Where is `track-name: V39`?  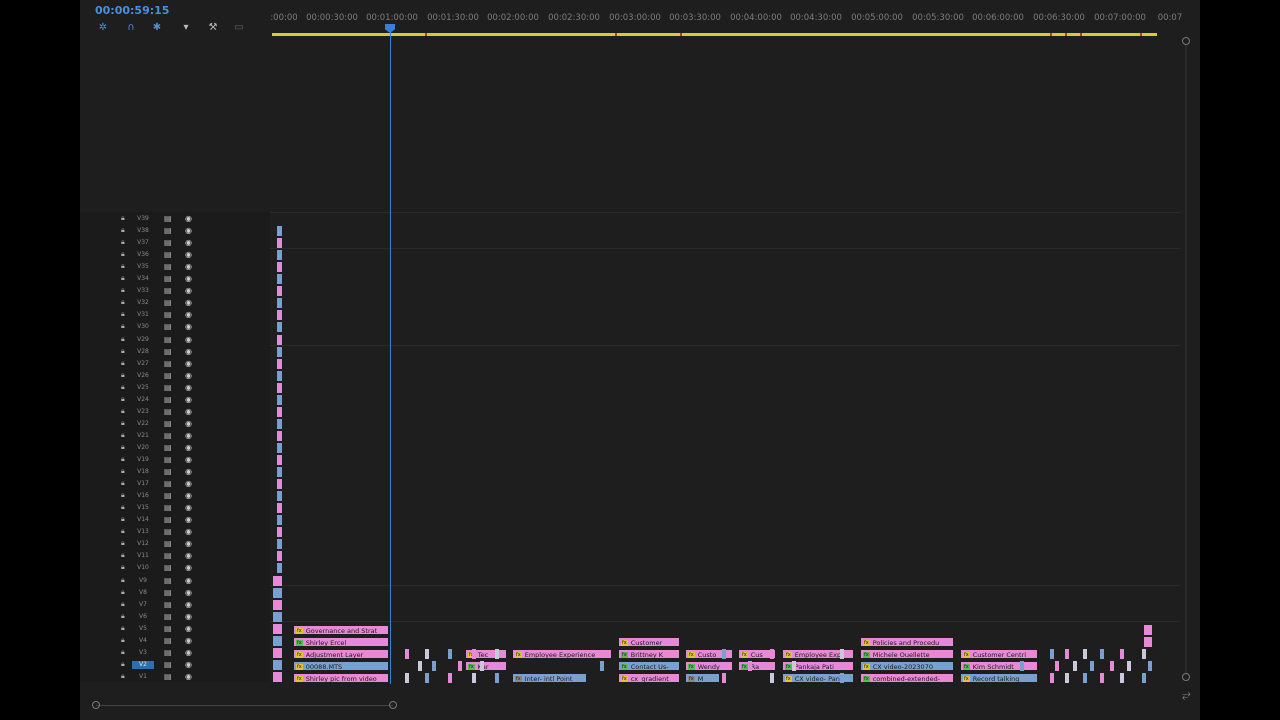
track-name: V39 is located at coordinates (143, 219).